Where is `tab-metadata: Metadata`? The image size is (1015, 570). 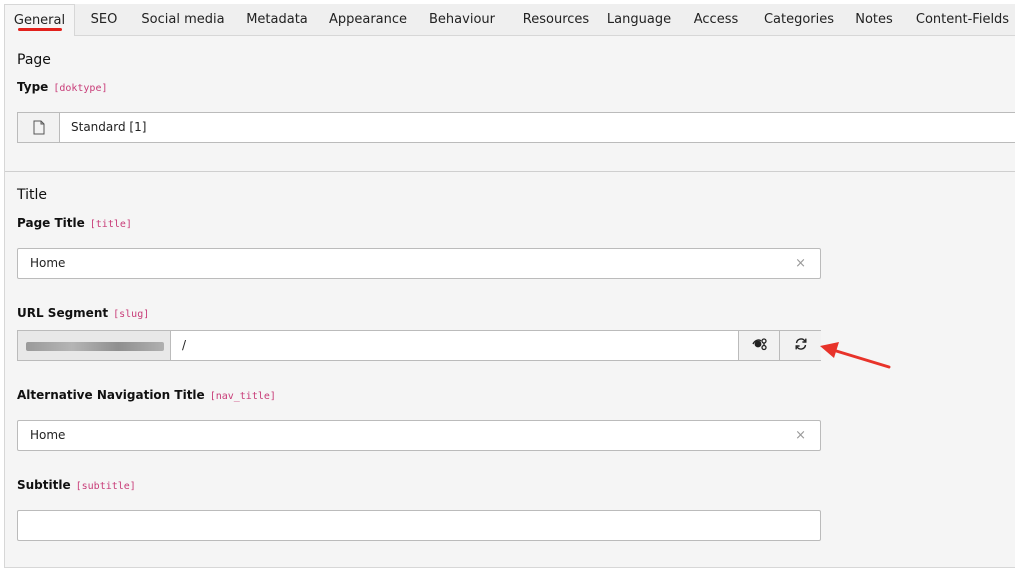
tab-metadata: Metadata is located at coordinates (277, 20).